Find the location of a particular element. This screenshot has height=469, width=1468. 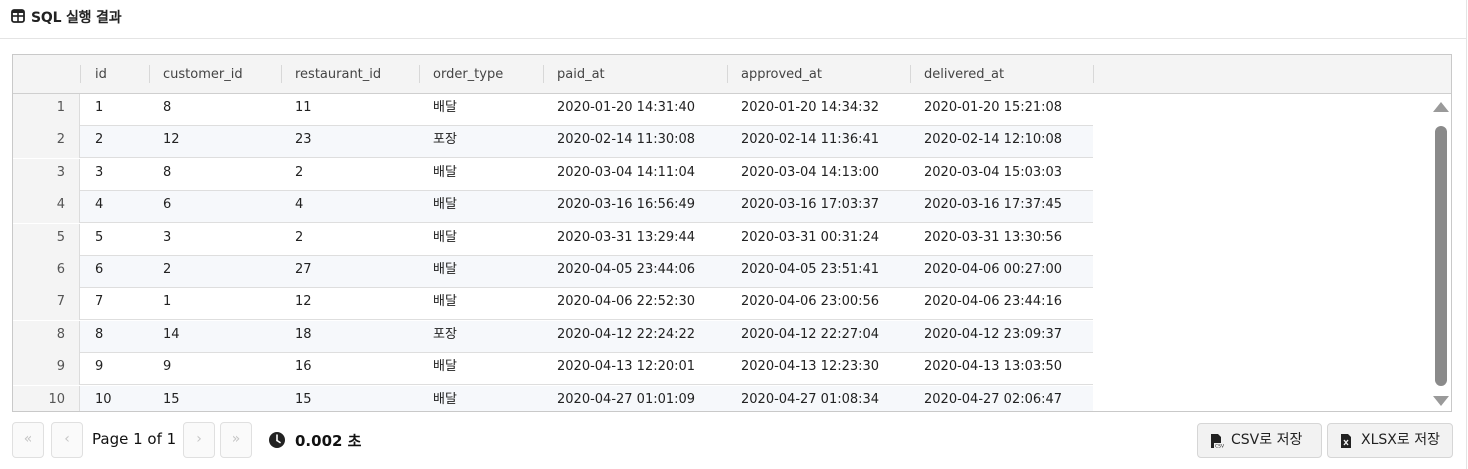

column-header-delivered-at: delivered_at is located at coordinates (1001, 74).